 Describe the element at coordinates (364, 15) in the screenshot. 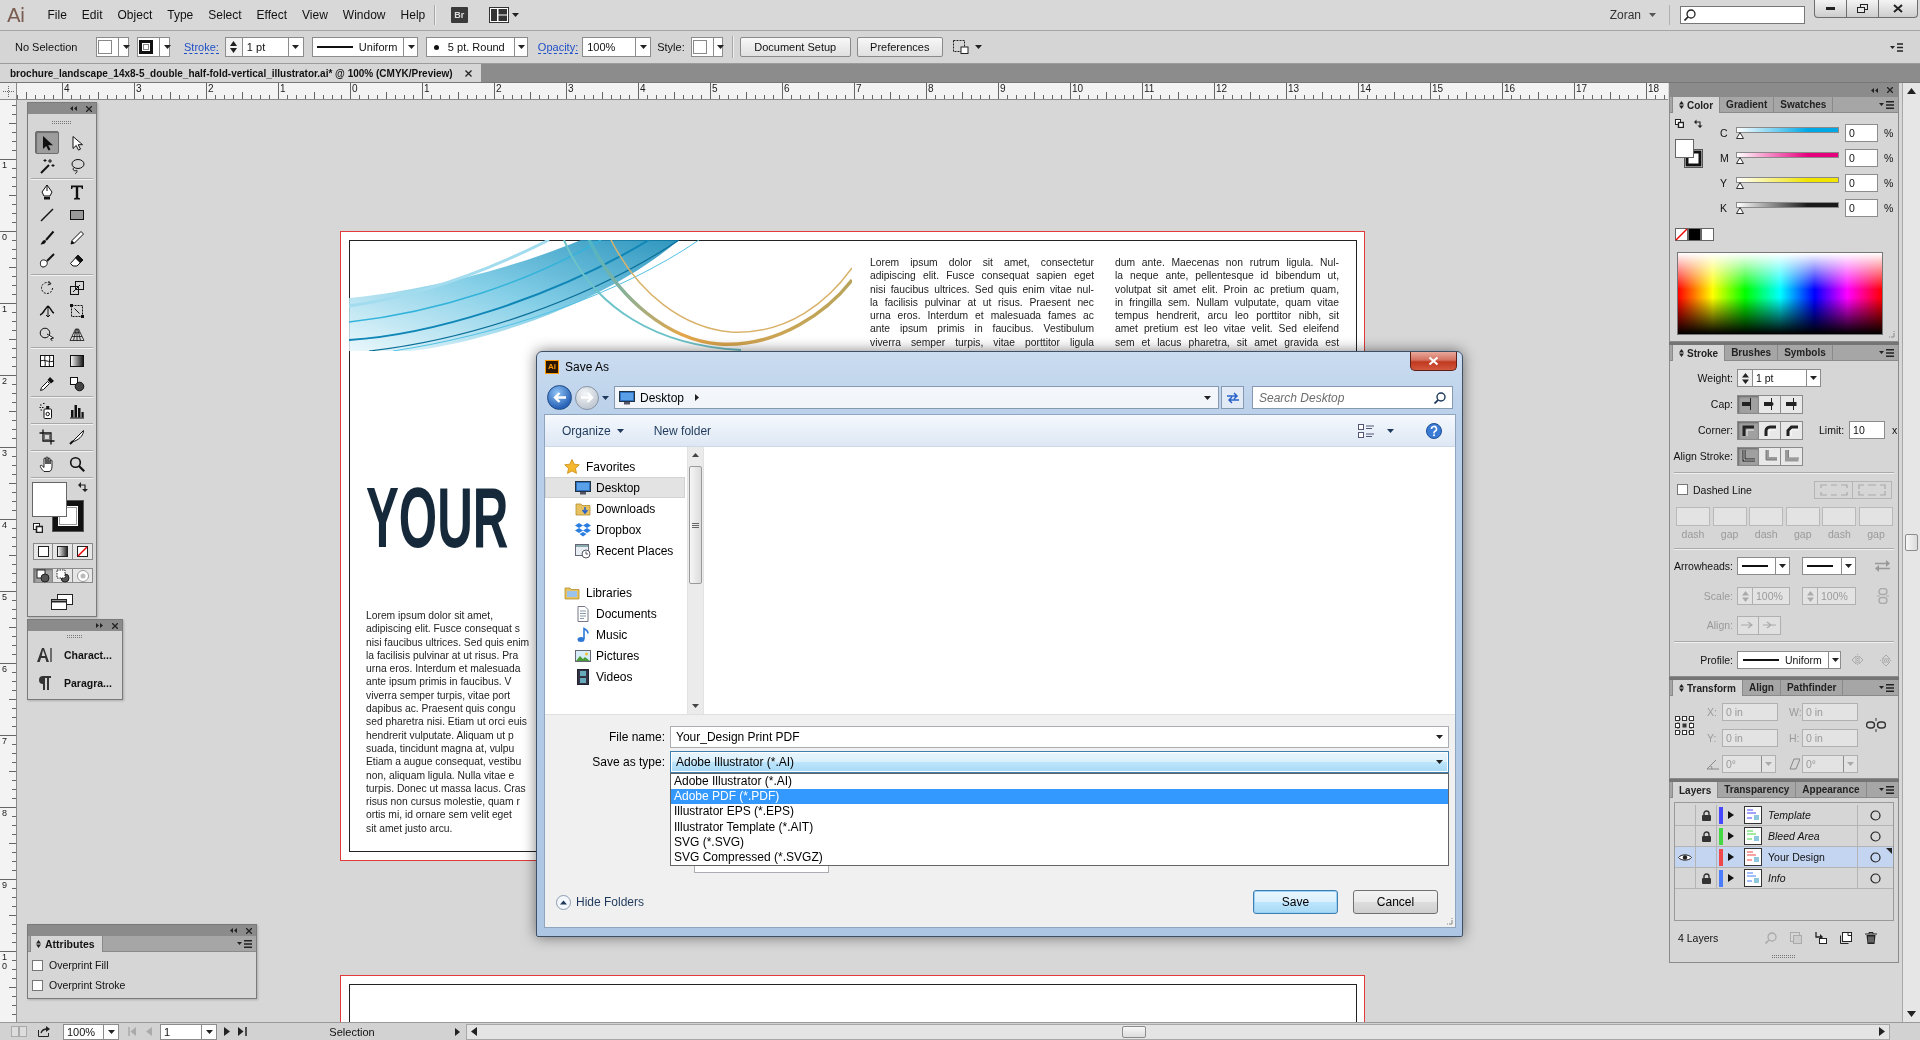

I see `menu-item: Window` at that location.